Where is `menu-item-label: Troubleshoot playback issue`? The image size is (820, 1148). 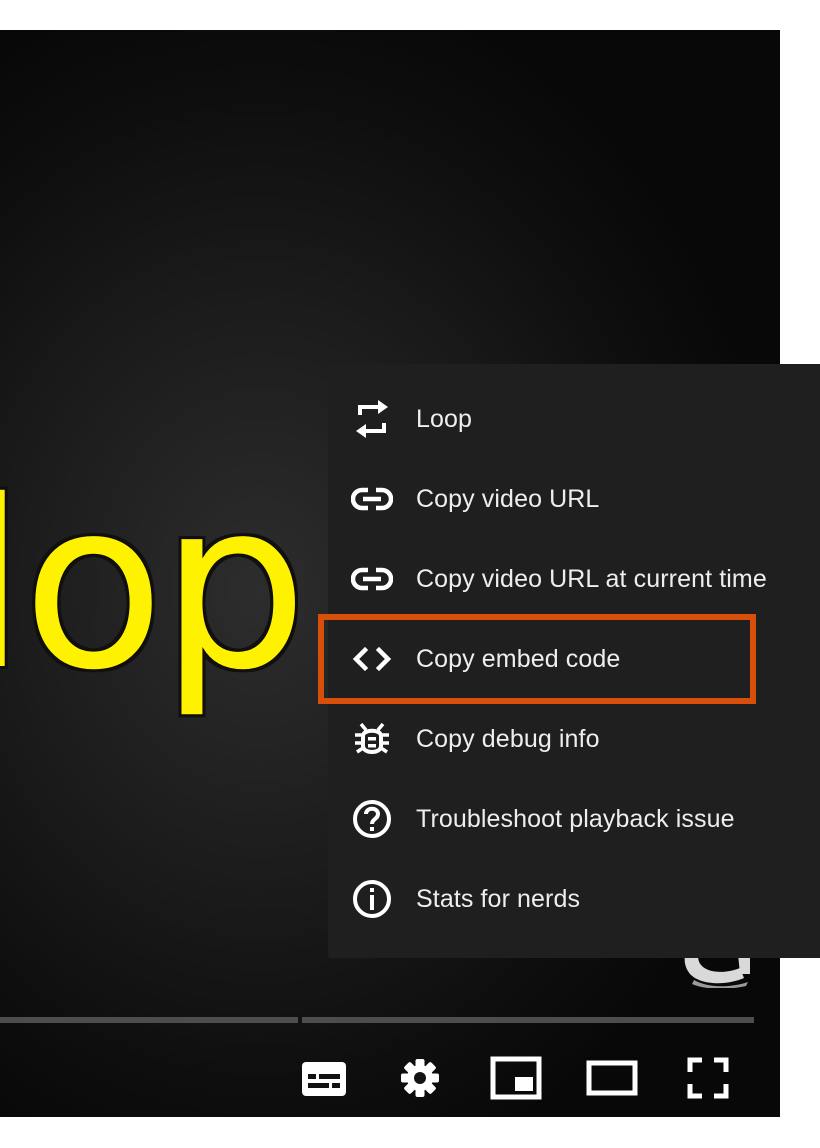 menu-item-label: Troubleshoot playback issue is located at coordinates (575, 819).